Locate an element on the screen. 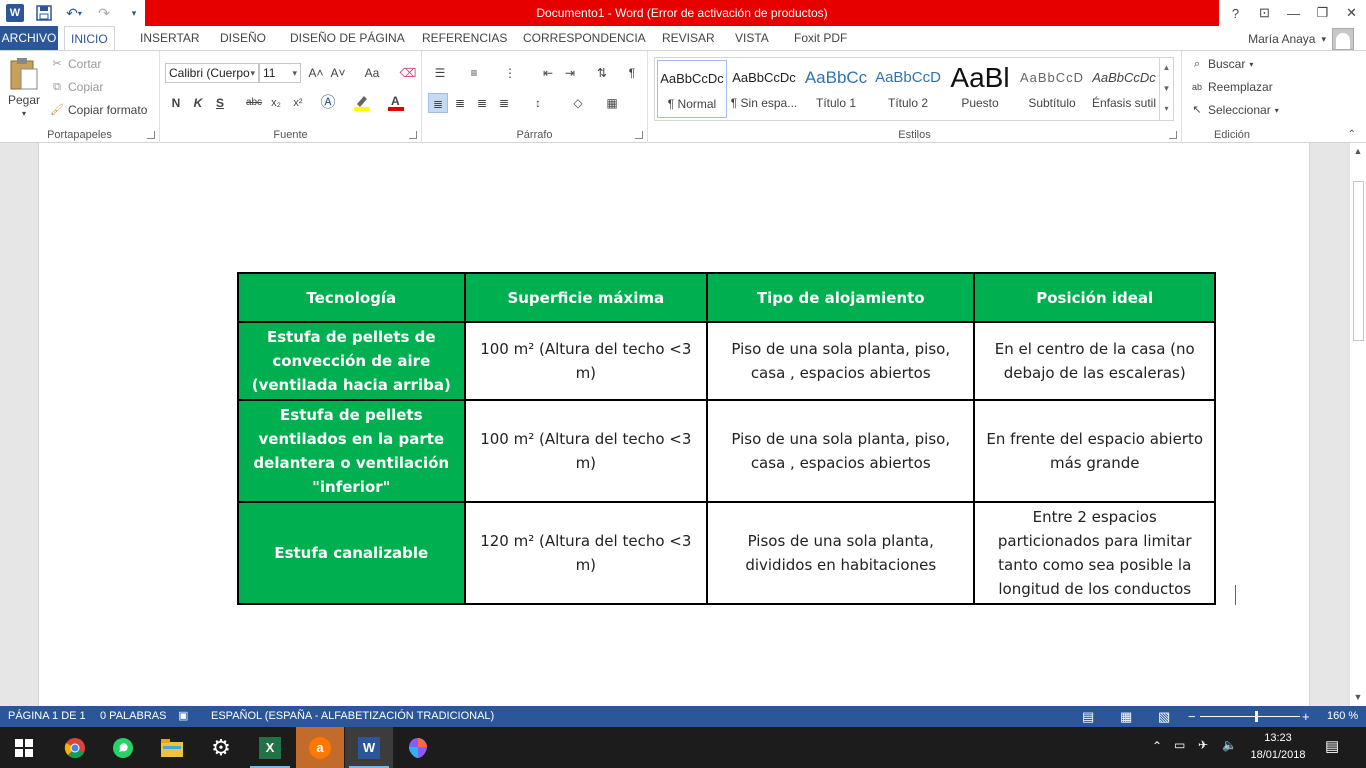  style-subtle-emphasis: AaBbCcDc Énfasis sutil is located at coordinates (1124, 89).